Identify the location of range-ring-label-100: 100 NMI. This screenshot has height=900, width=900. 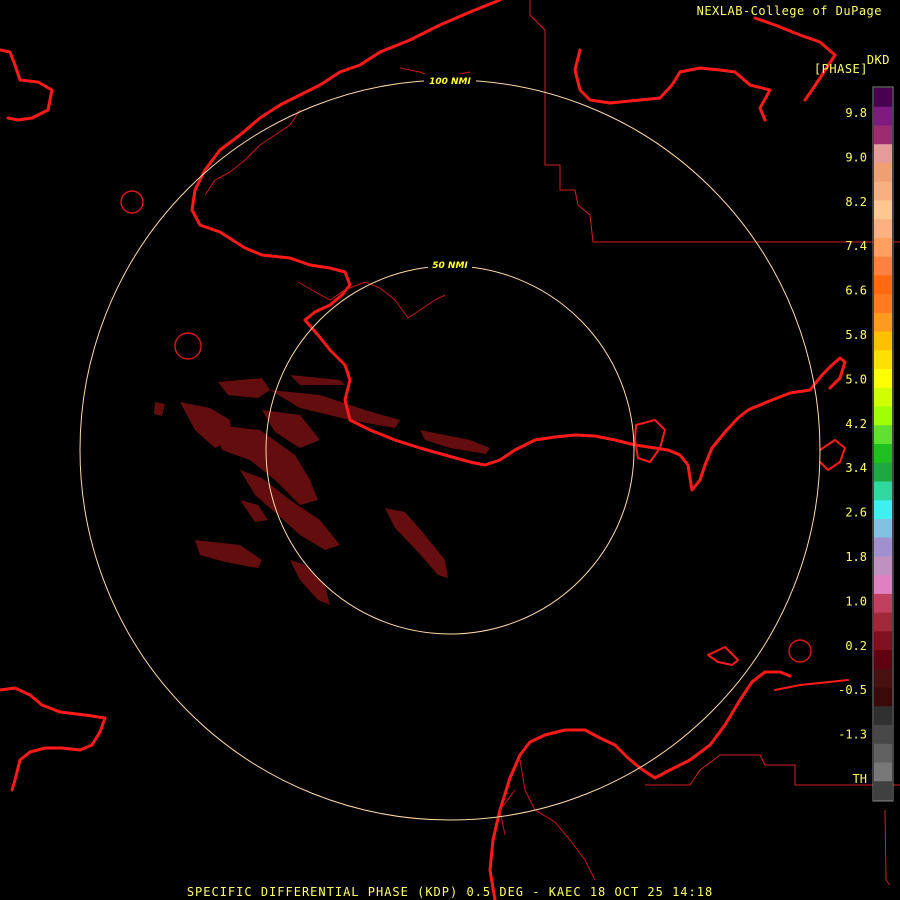
(450, 82).